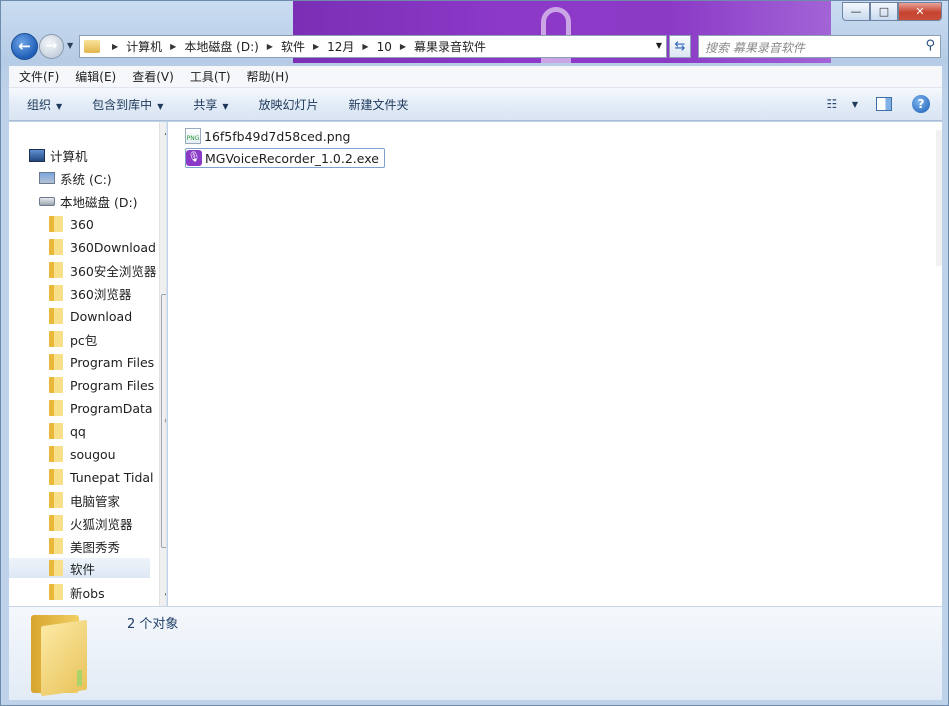  I want to click on organize-label: 组织, so click(39, 104).